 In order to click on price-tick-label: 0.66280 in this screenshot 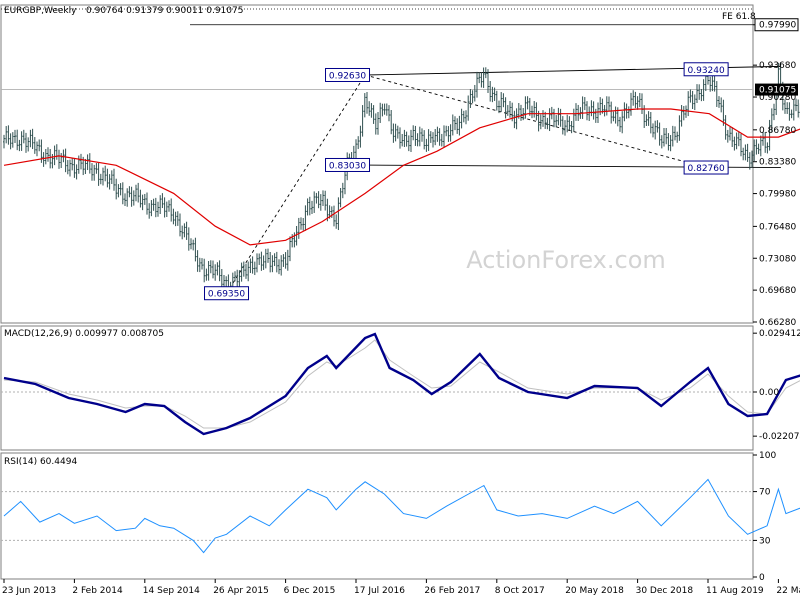, I will do `click(777, 323)`.